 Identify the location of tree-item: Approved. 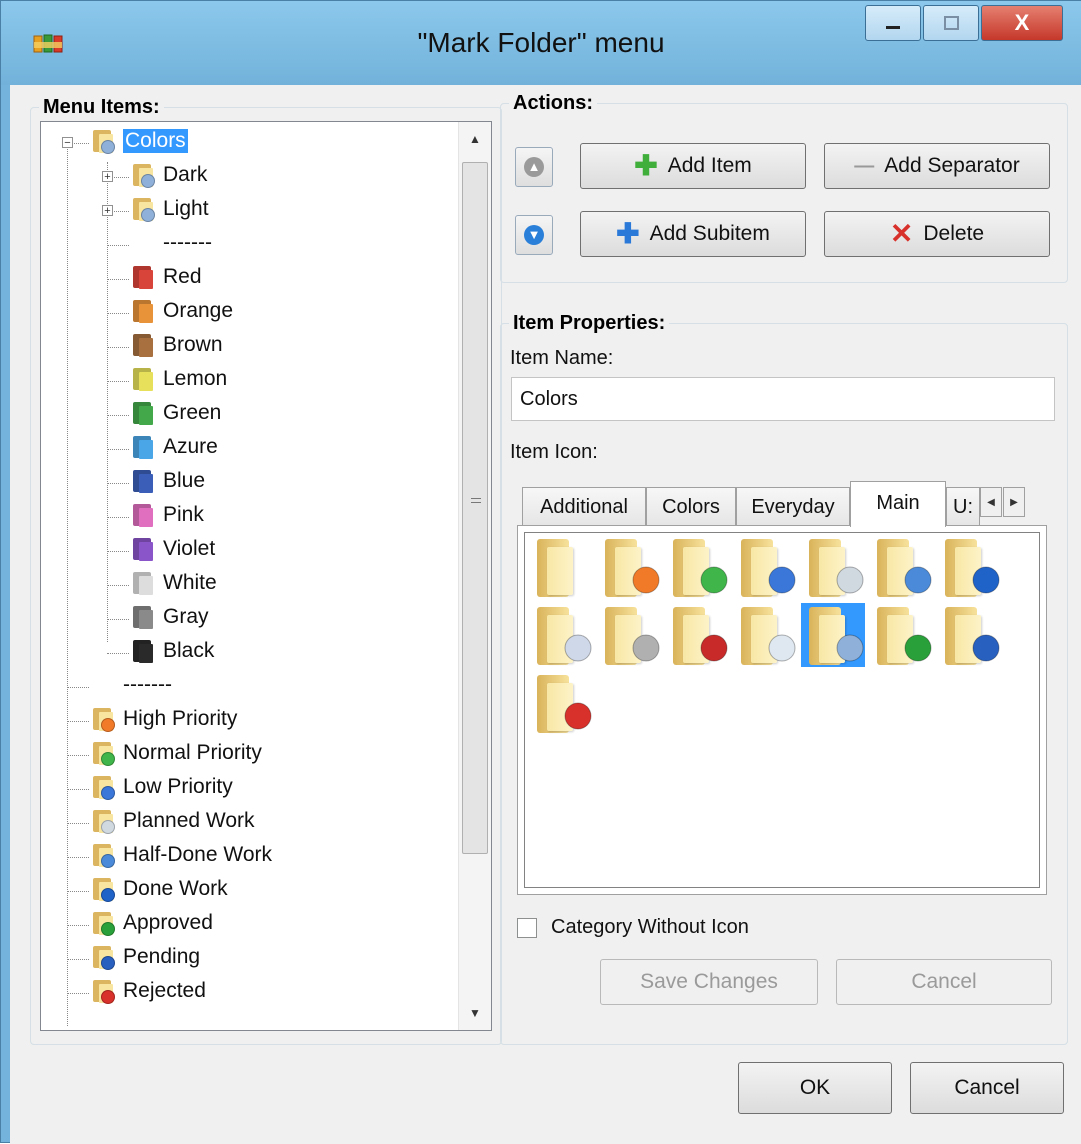
(152, 923).